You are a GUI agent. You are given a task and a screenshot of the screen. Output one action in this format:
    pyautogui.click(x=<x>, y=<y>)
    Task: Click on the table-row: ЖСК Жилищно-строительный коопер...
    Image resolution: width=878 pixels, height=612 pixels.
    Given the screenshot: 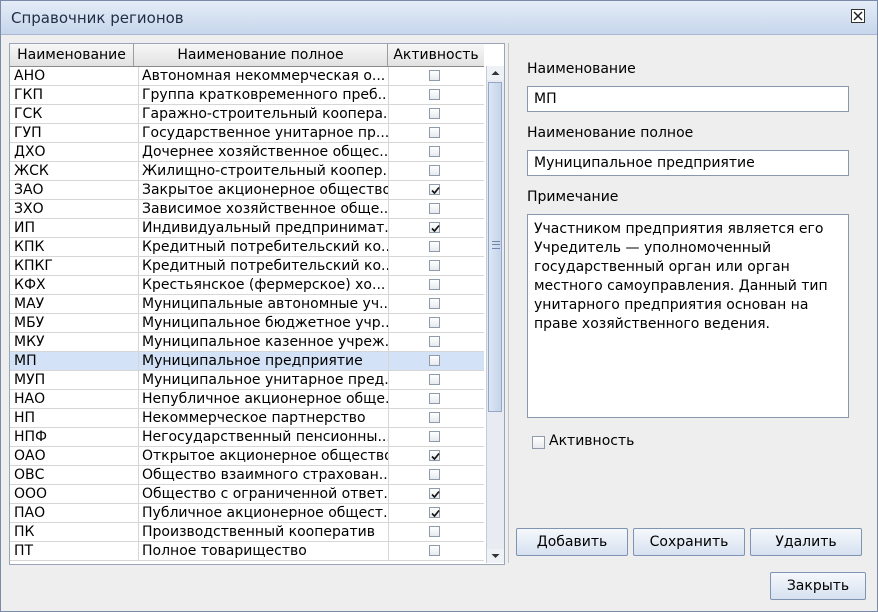 What is the action you would take?
    pyautogui.click(x=247, y=171)
    